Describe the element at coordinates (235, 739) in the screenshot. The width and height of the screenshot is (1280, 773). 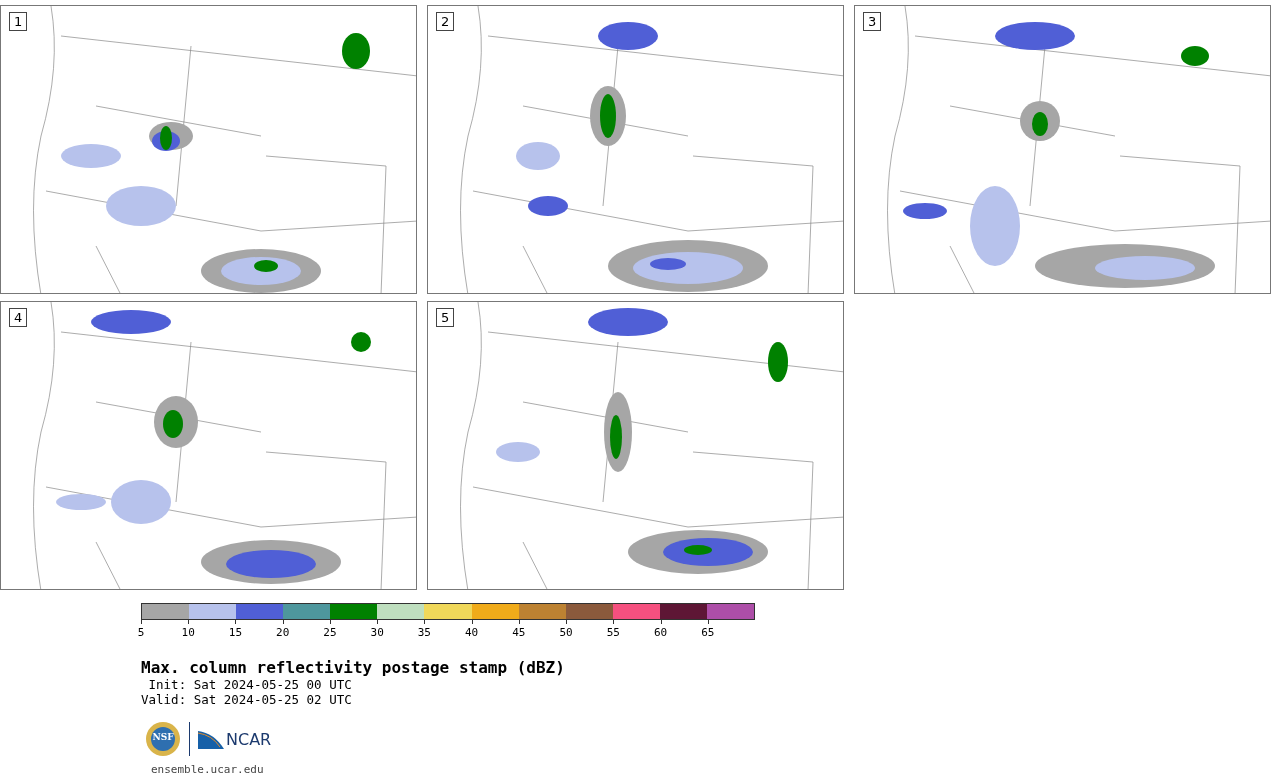
I see `ncar-logo: NCAR` at that location.